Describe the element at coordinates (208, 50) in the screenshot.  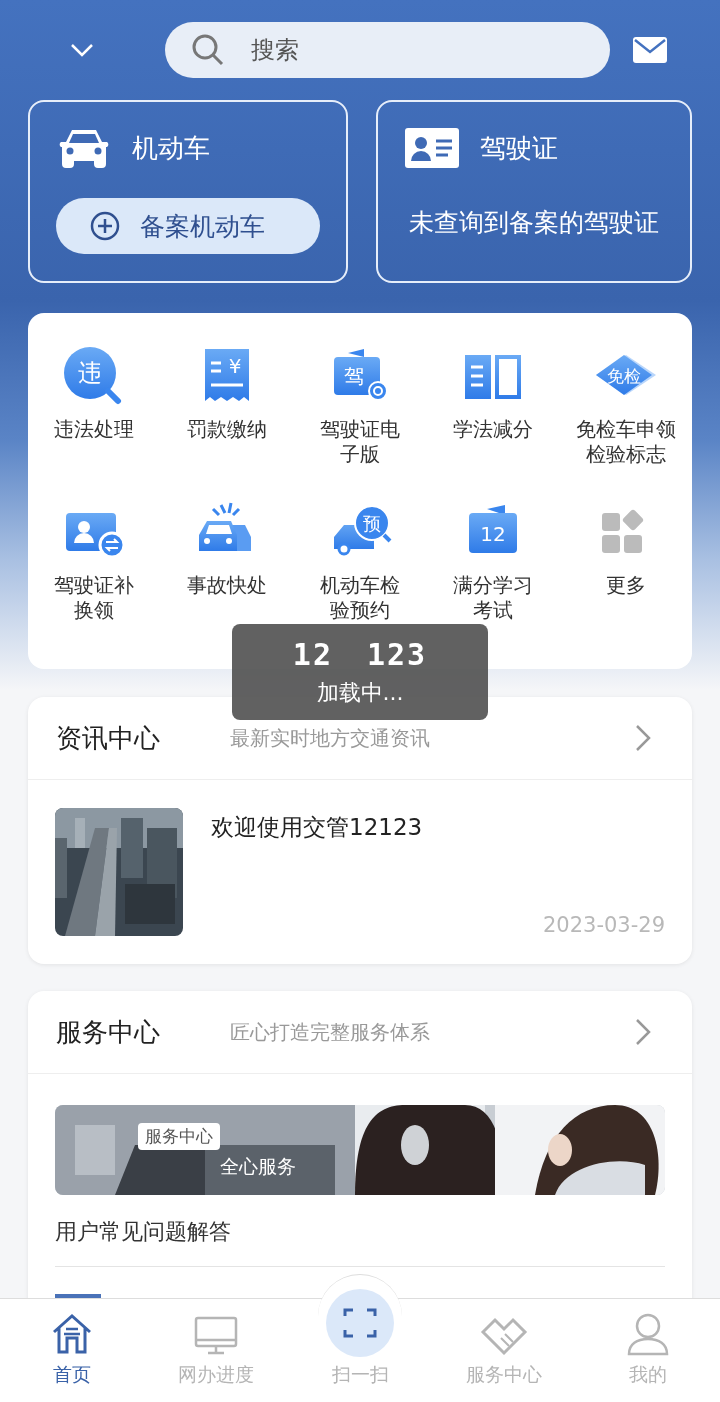
I see `search-icon` at that location.